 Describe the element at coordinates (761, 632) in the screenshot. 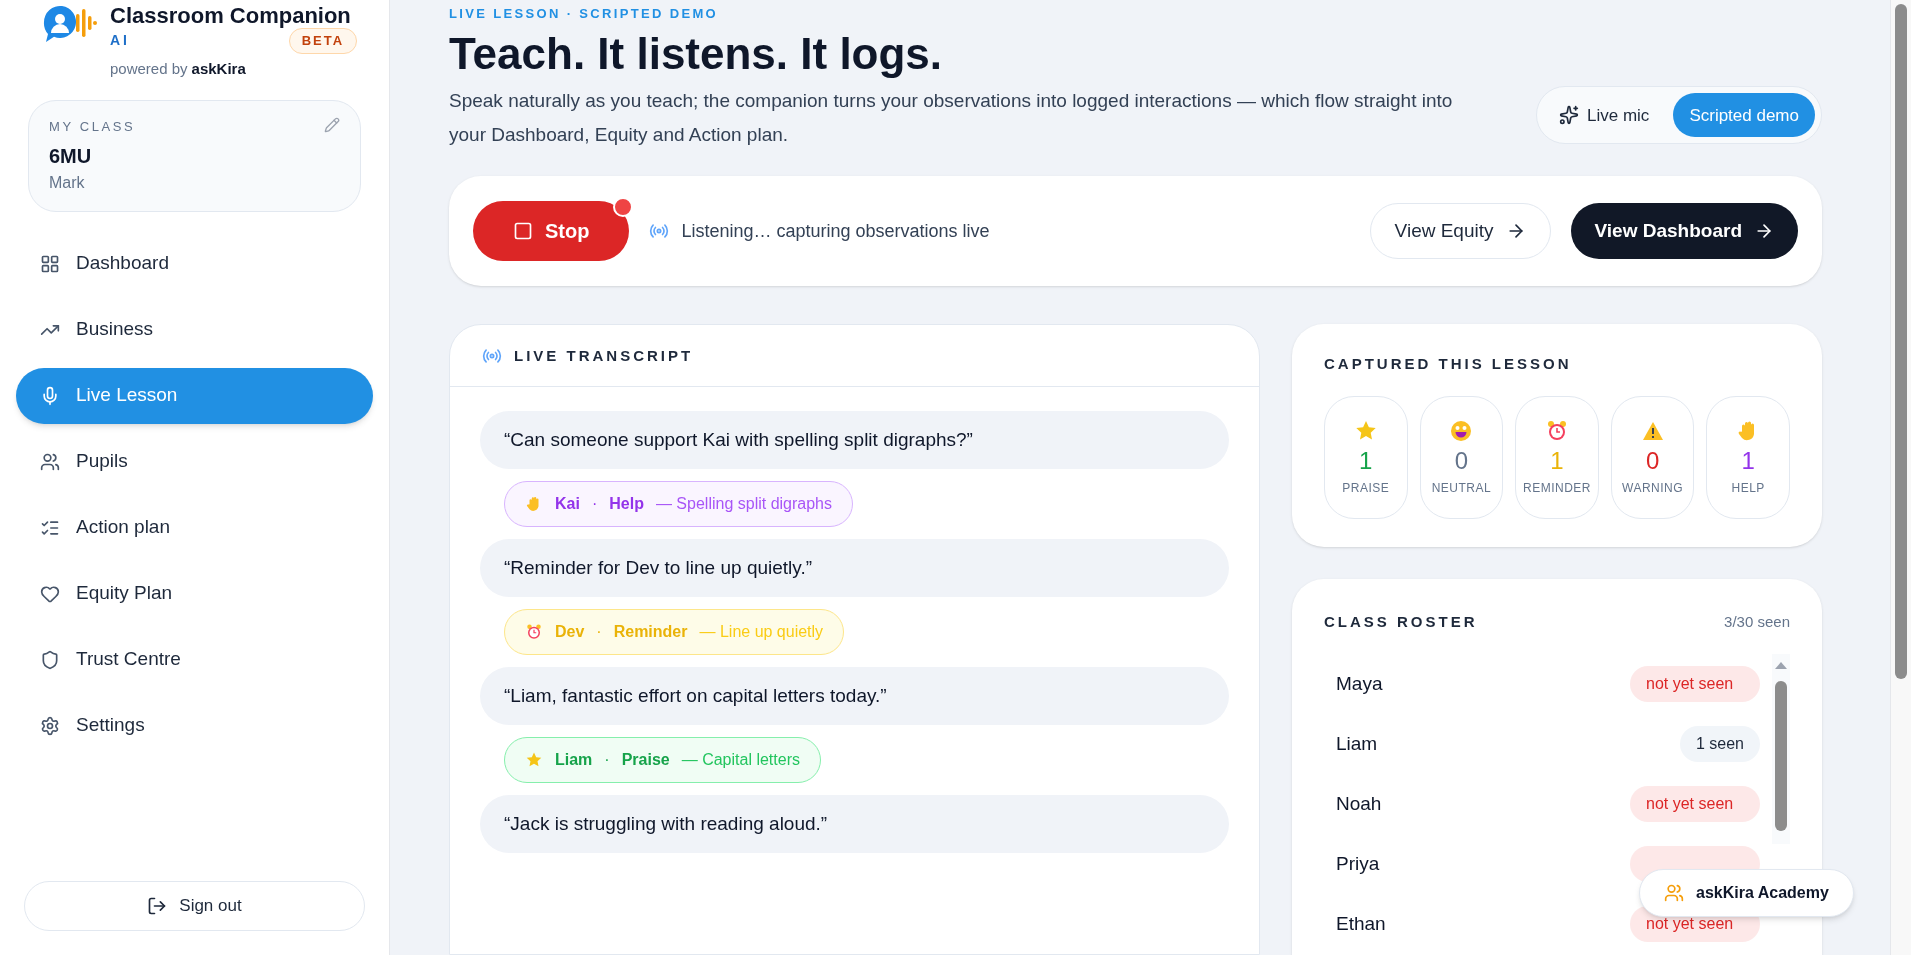

I see `interaction-note: — Line up quietly` at that location.